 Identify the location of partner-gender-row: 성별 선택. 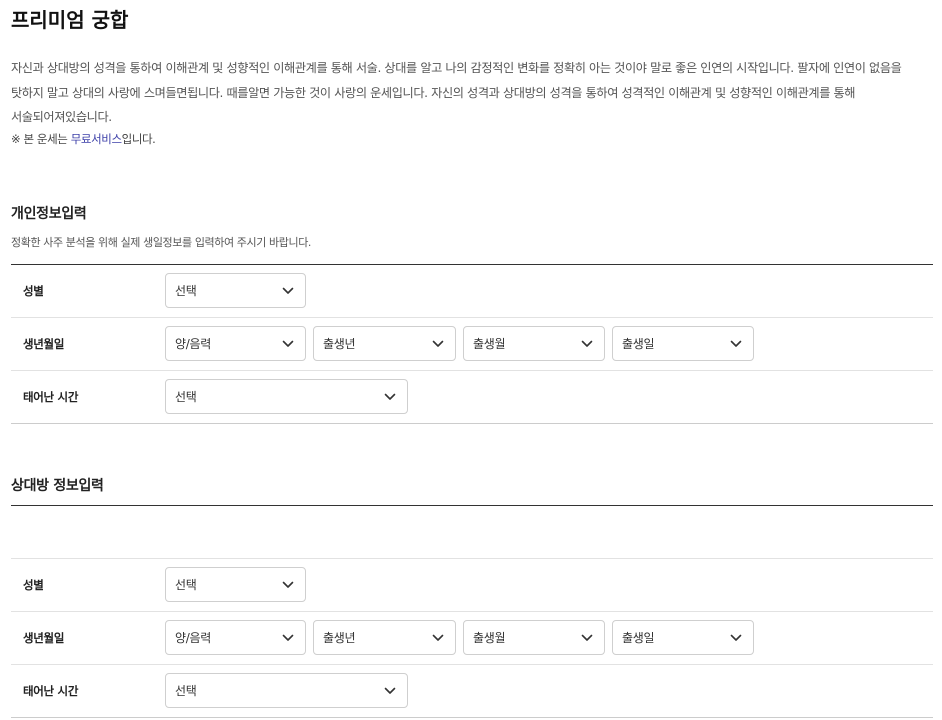
(472, 585).